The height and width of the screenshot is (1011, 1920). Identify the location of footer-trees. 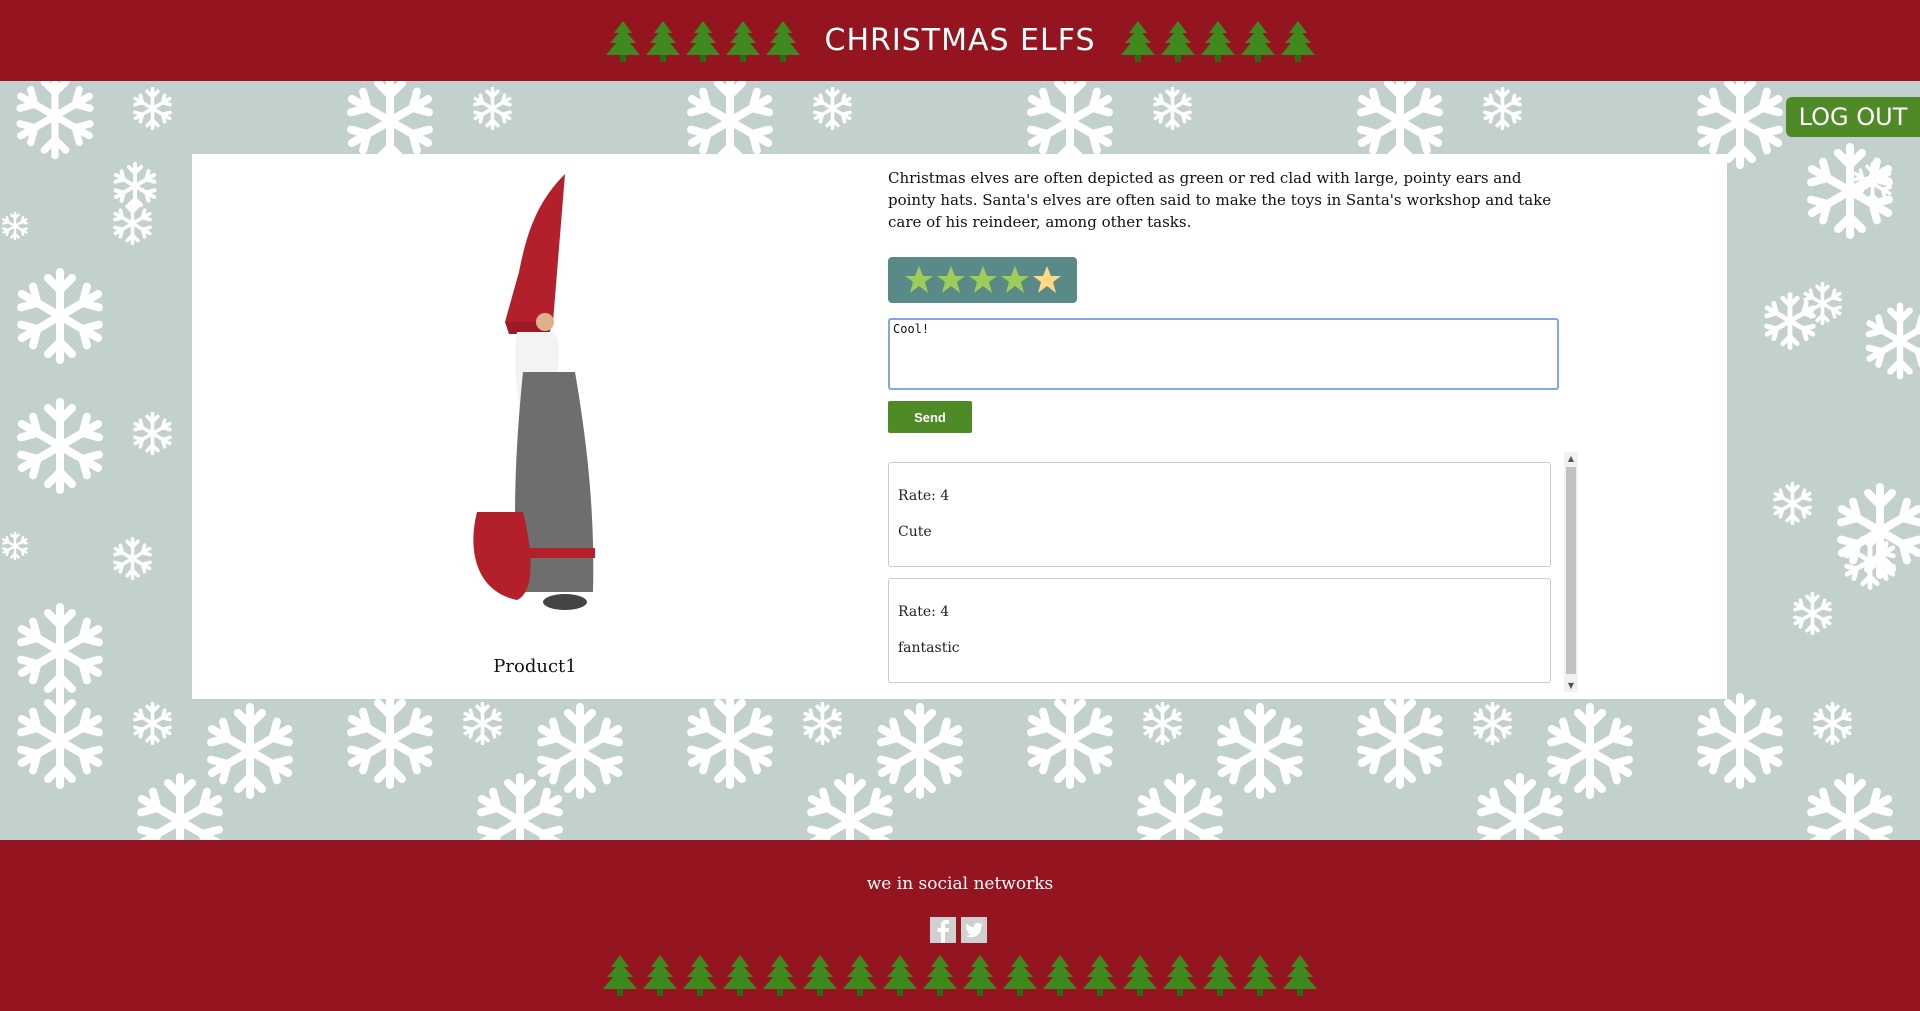
(960, 975).